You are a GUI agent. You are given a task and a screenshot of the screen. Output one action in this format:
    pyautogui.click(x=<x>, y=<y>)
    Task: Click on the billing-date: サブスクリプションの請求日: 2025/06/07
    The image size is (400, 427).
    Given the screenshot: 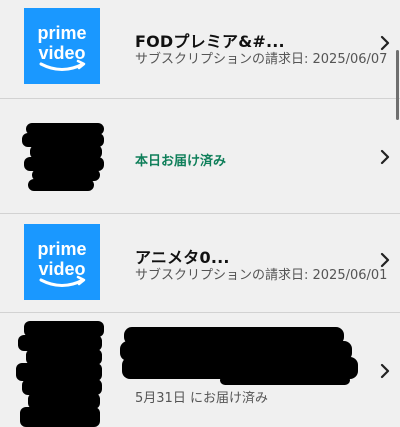 What is the action you would take?
    pyautogui.click(x=261, y=59)
    